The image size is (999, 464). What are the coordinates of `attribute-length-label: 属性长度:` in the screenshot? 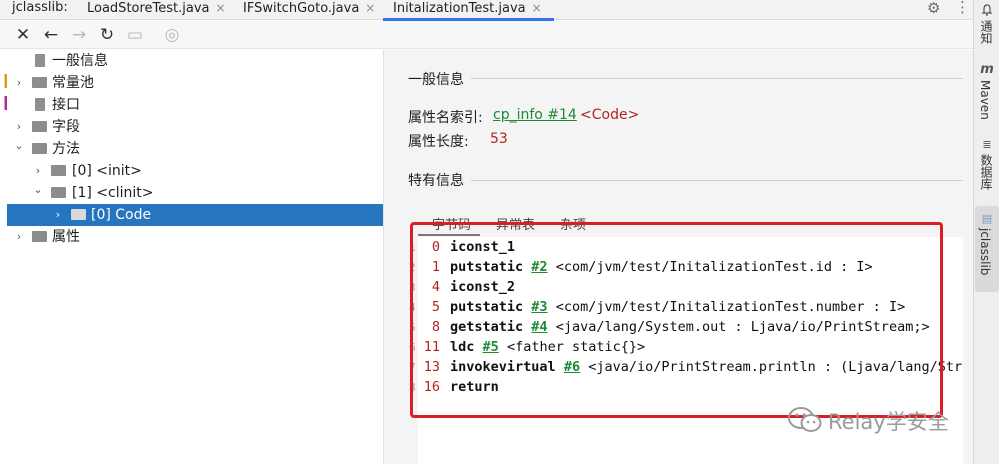 It's located at (438, 142).